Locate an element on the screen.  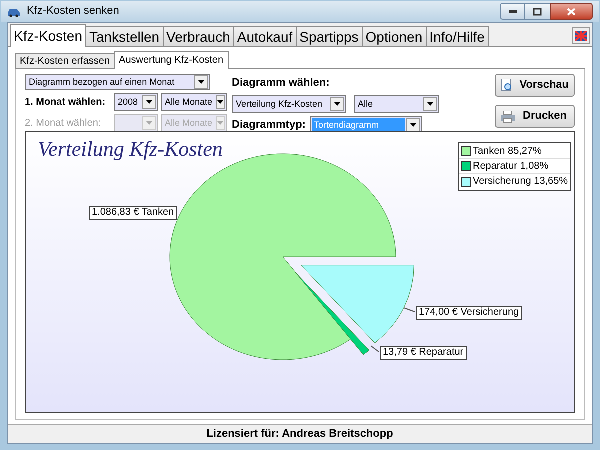
legend-label: Reparatur 1,08% is located at coordinates (511, 167).